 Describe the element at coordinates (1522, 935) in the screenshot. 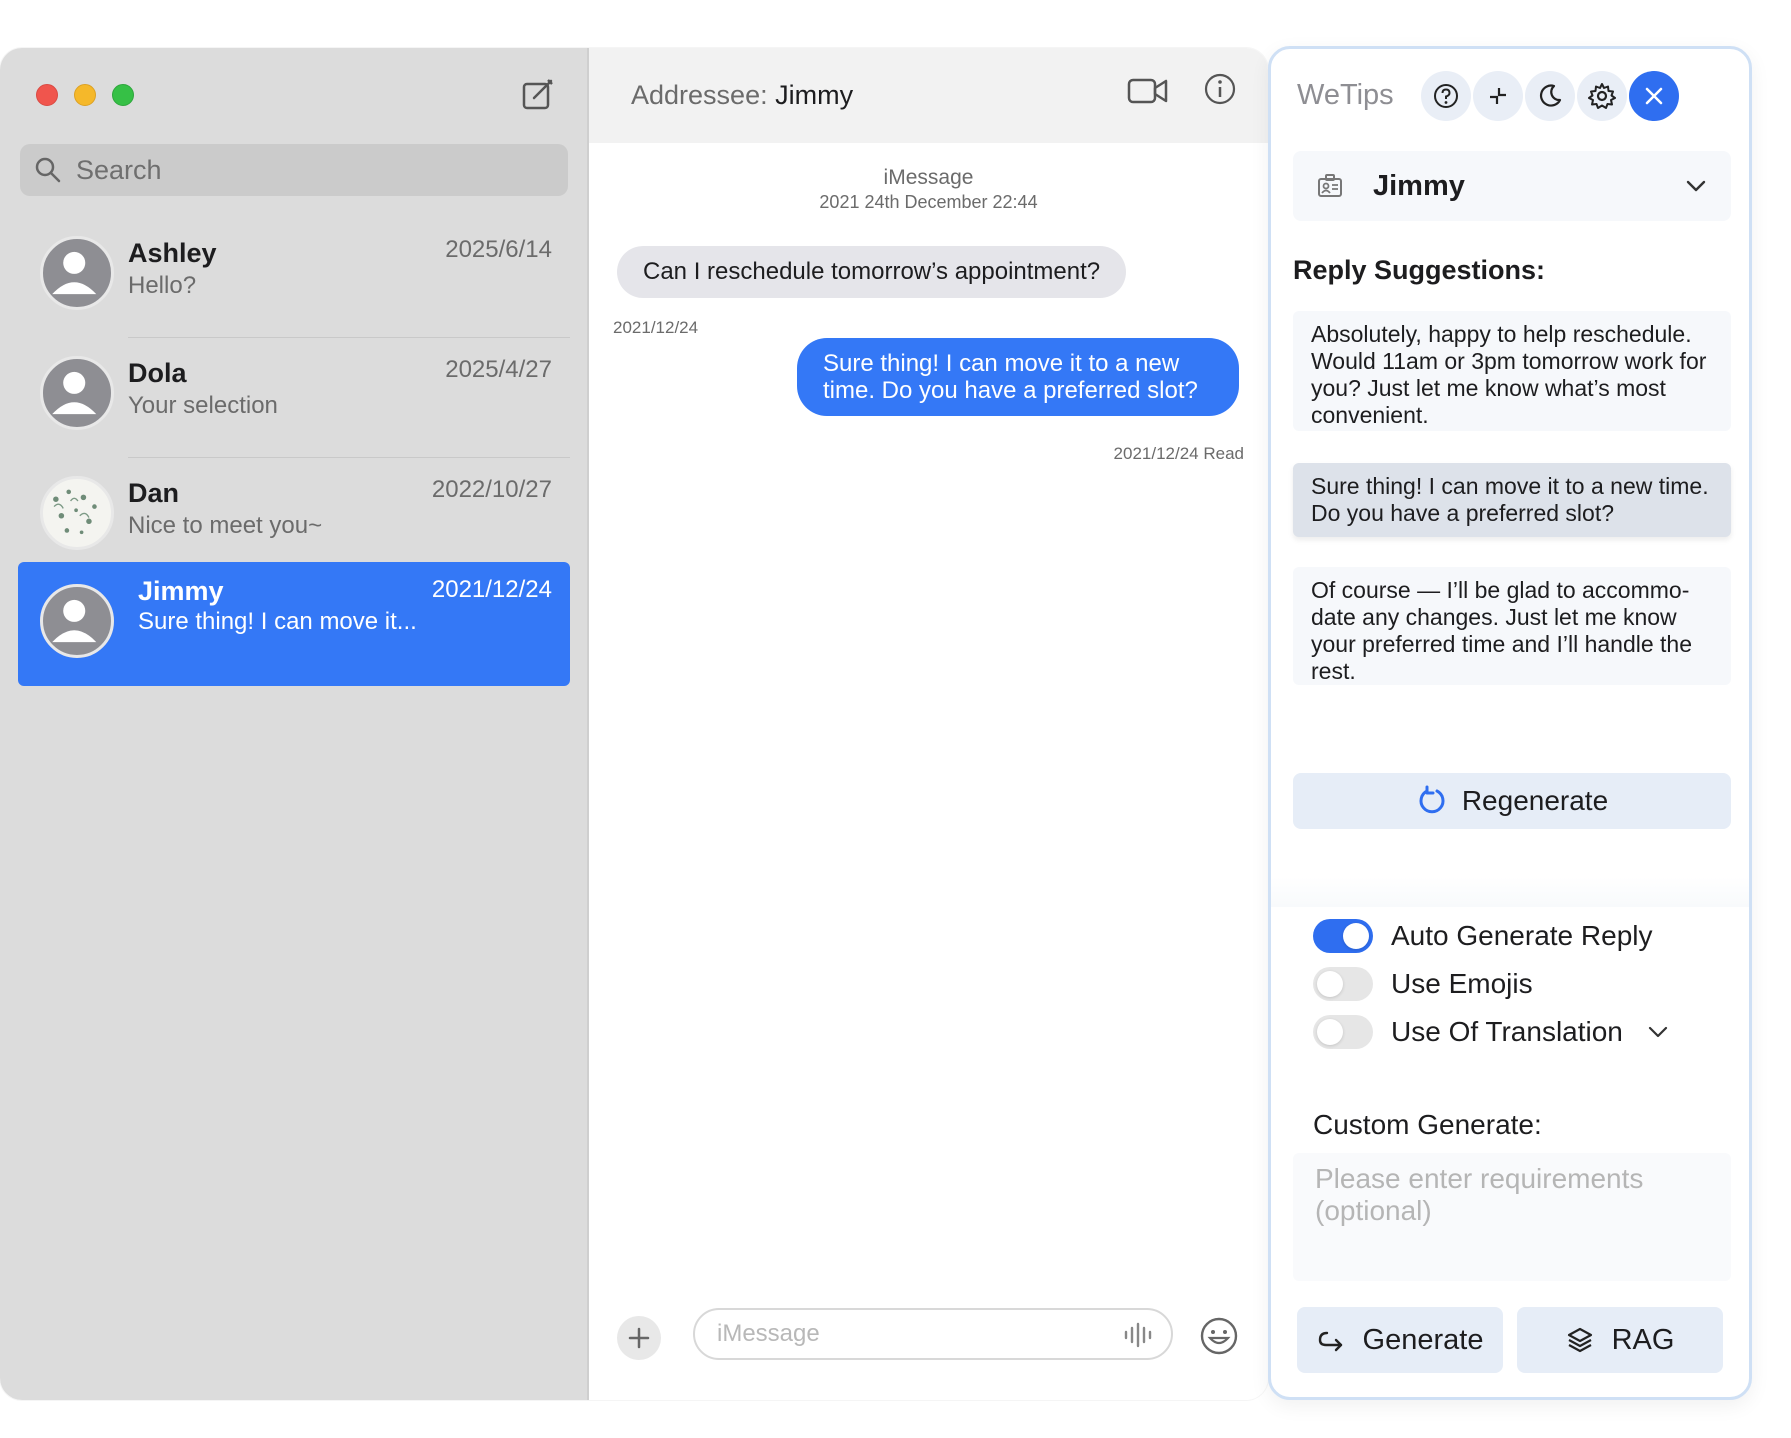

I see `toggle-label: Auto Generate Reply` at that location.